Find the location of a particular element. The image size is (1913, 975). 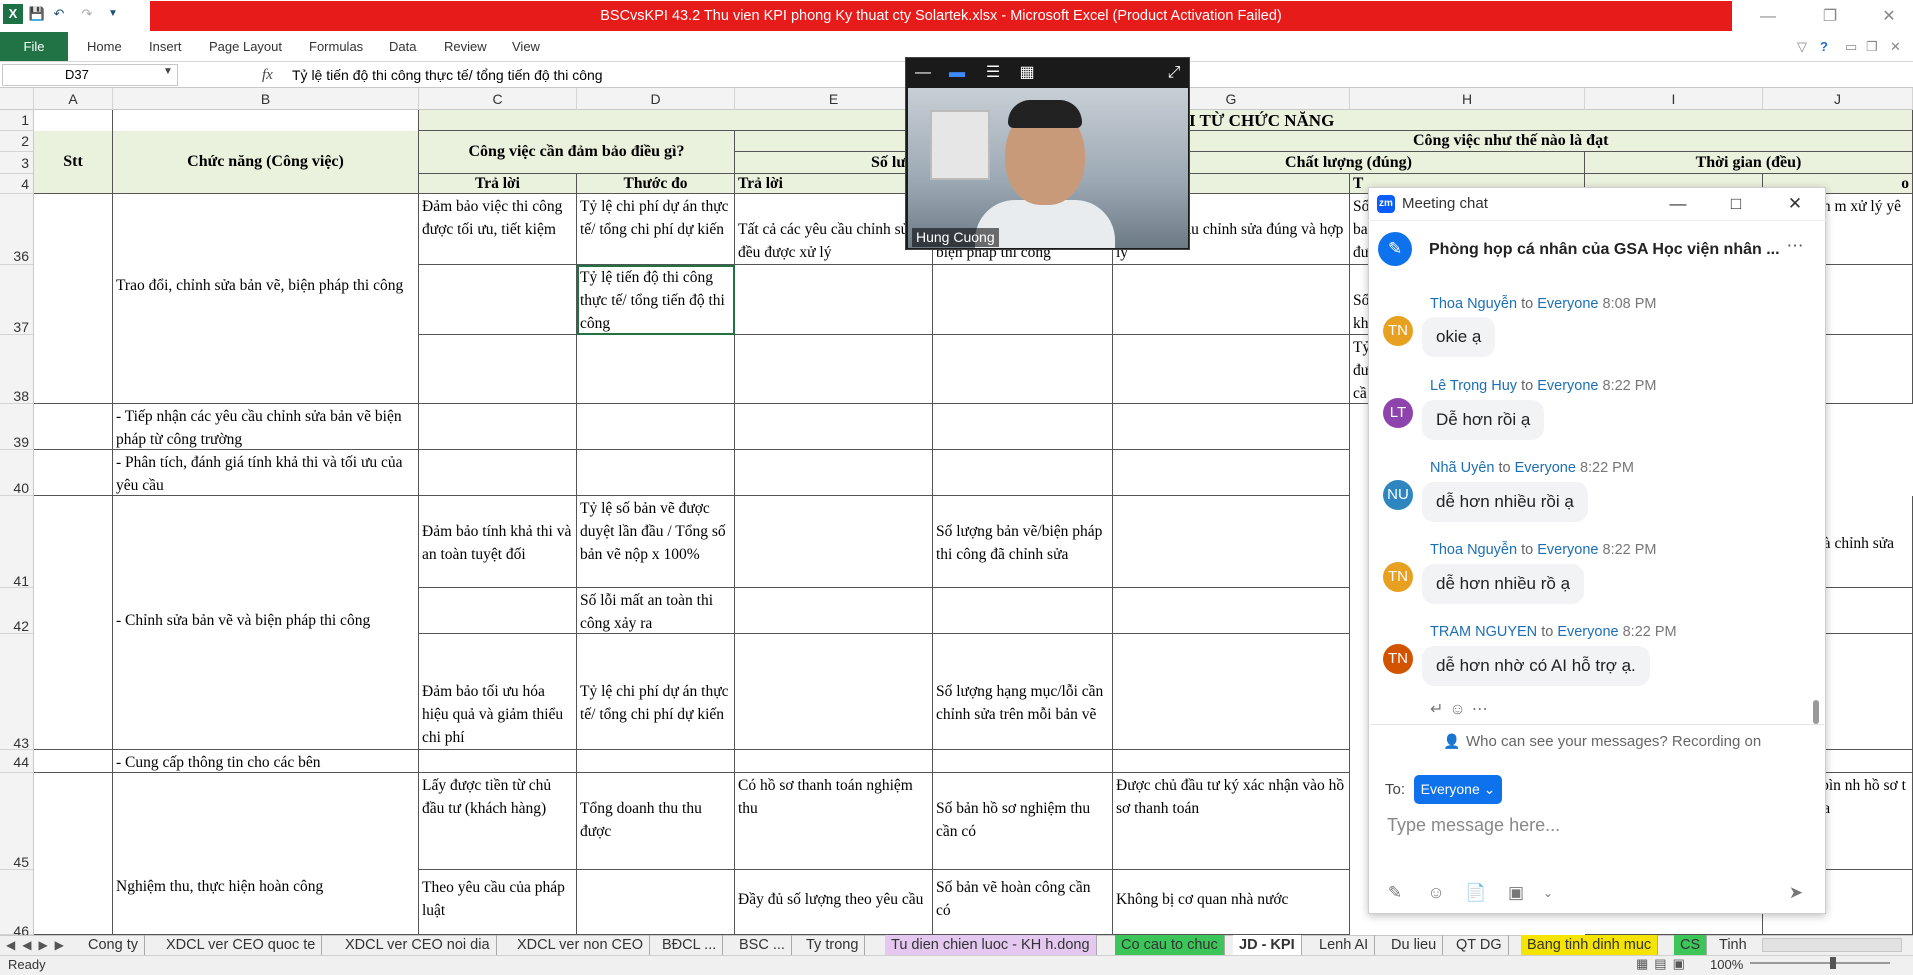

cell-c37 is located at coordinates (498, 300).